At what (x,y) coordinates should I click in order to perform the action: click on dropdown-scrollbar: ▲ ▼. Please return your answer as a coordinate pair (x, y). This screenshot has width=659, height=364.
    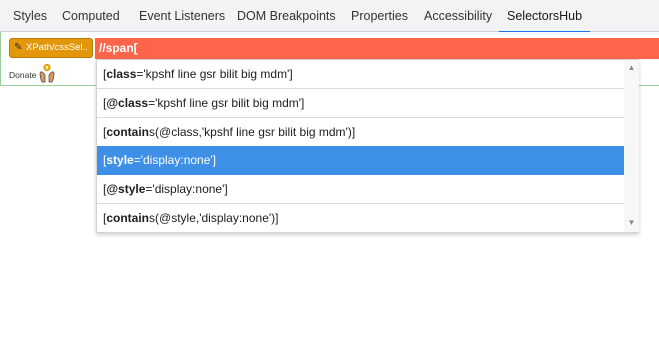
    Looking at the image, I should click on (631, 146).